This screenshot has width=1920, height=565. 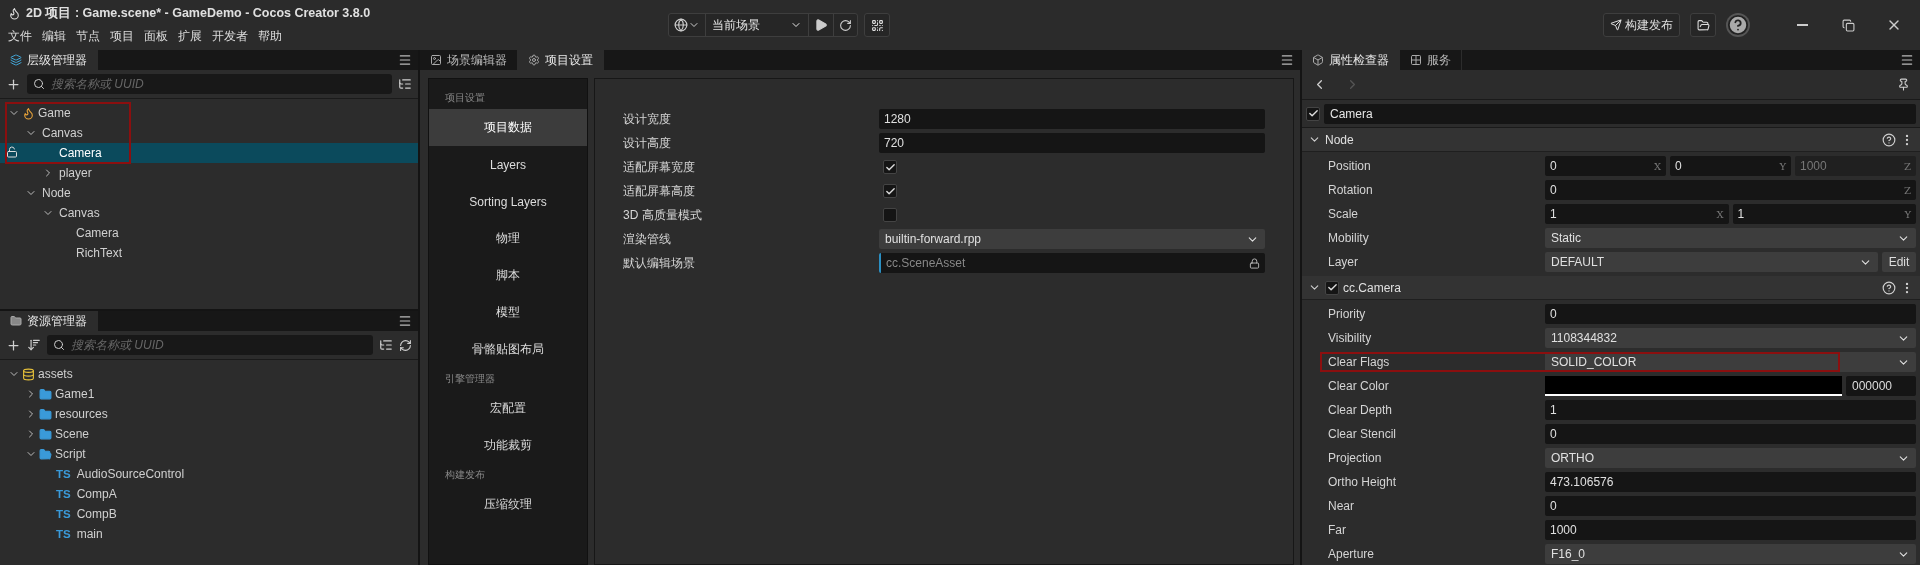 What do you see at coordinates (508, 127) in the screenshot?
I see `nav-item: 项目数据` at bounding box center [508, 127].